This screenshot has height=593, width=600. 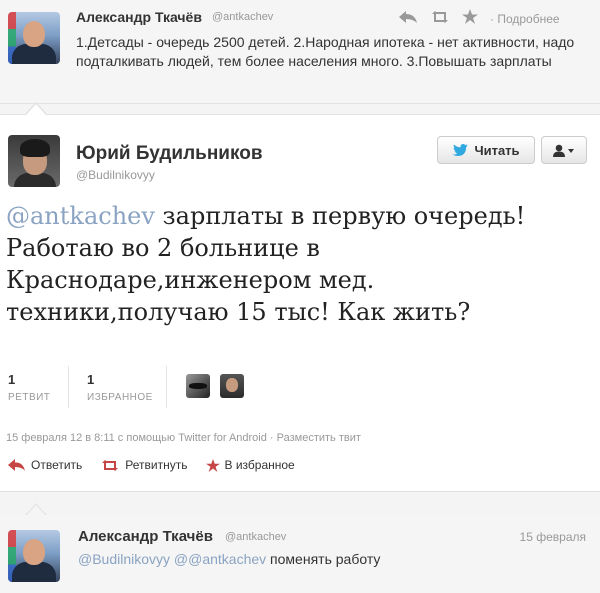 What do you see at coordinates (323, 559) in the screenshot?
I see `tweet-body: поменять работу` at bounding box center [323, 559].